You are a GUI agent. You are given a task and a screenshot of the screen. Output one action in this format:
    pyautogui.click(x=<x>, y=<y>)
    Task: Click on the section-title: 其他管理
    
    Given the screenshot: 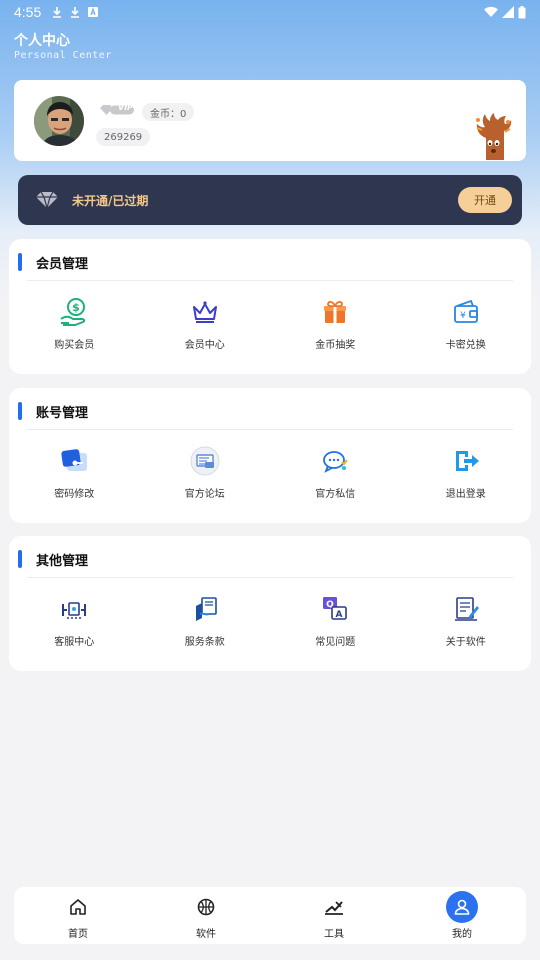 What is the action you would take?
    pyautogui.click(x=62, y=561)
    